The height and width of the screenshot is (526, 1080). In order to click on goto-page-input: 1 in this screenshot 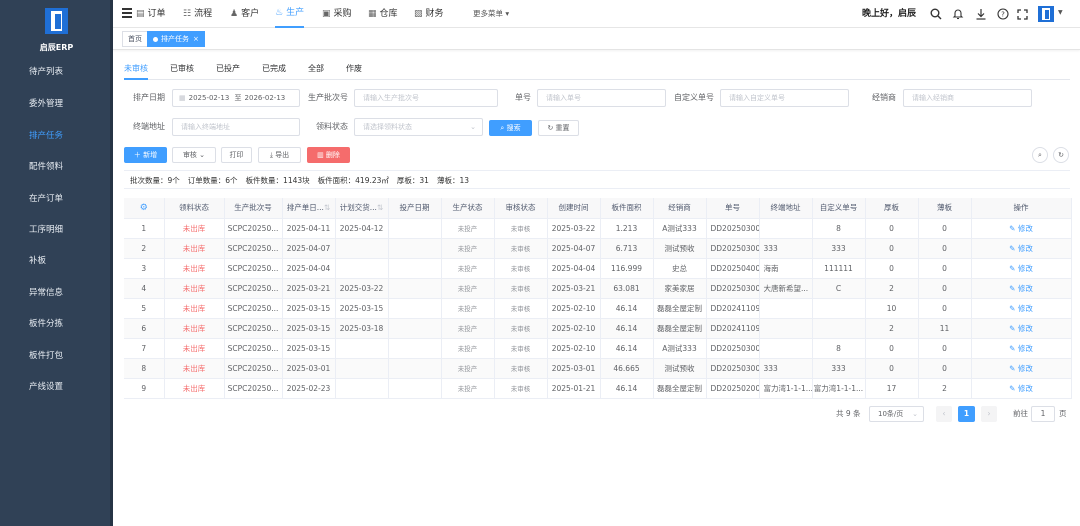, I will do `click(1043, 414)`.